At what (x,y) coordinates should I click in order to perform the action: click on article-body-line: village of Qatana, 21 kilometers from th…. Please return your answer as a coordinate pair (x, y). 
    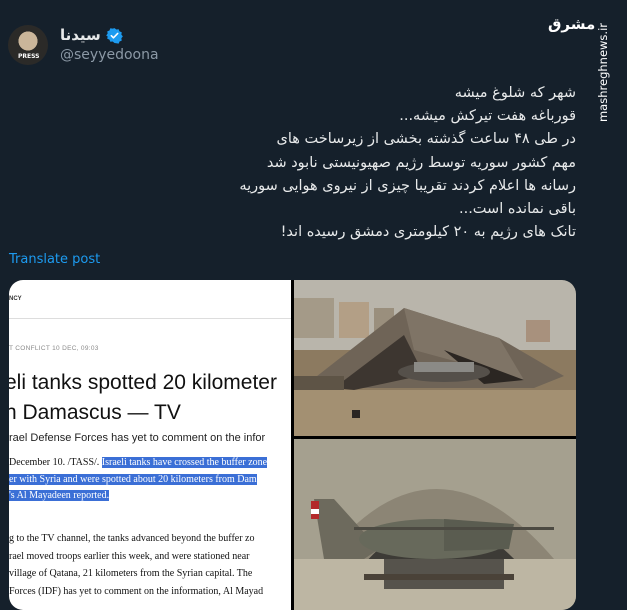
    Looking at the image, I should click on (131, 573).